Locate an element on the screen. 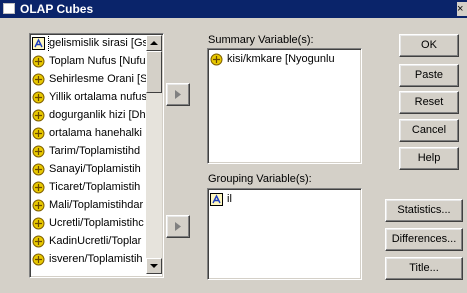 Image resolution: width=467 pixels, height=293 pixels. variable-list-item: Mali/Toplamistihdar is located at coordinates (91, 205).